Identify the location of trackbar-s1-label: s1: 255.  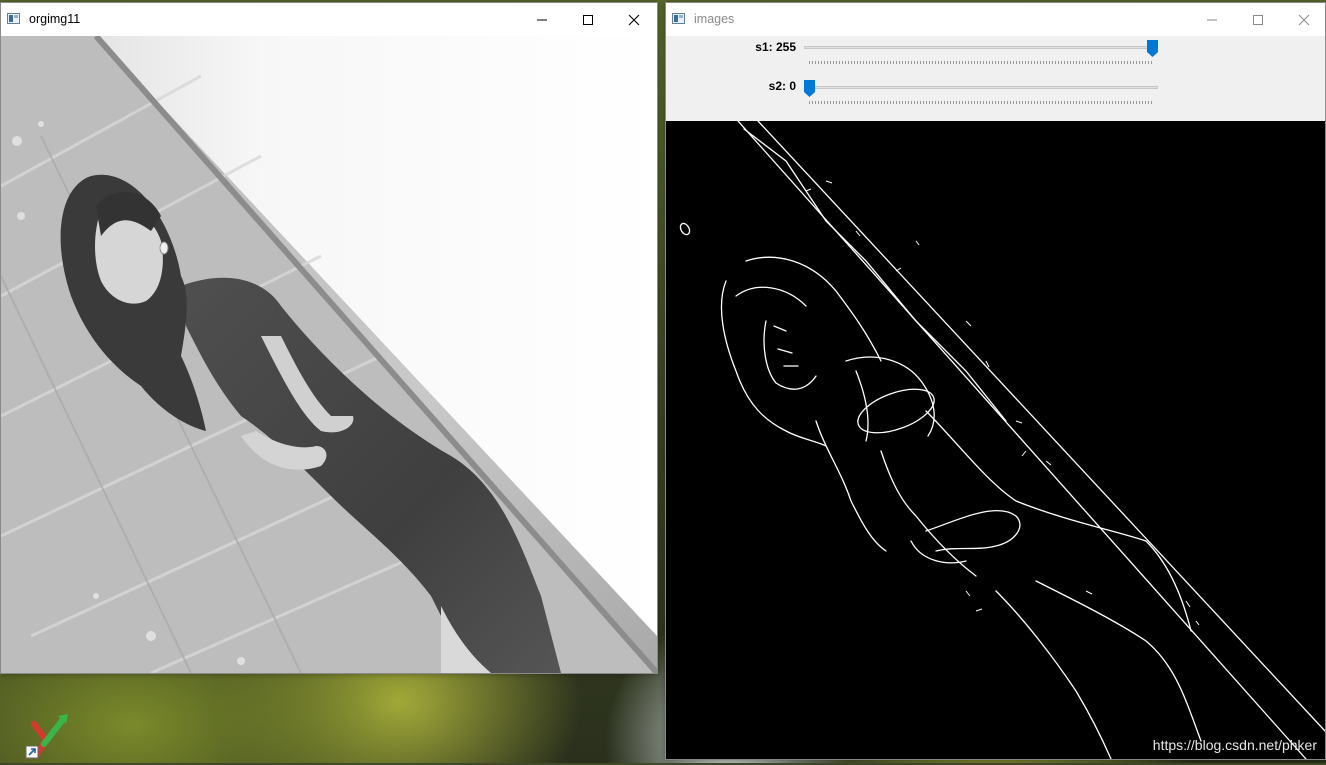
(775, 47).